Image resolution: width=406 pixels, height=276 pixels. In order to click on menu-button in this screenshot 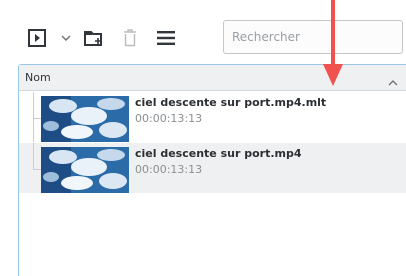, I will do `click(166, 38)`.